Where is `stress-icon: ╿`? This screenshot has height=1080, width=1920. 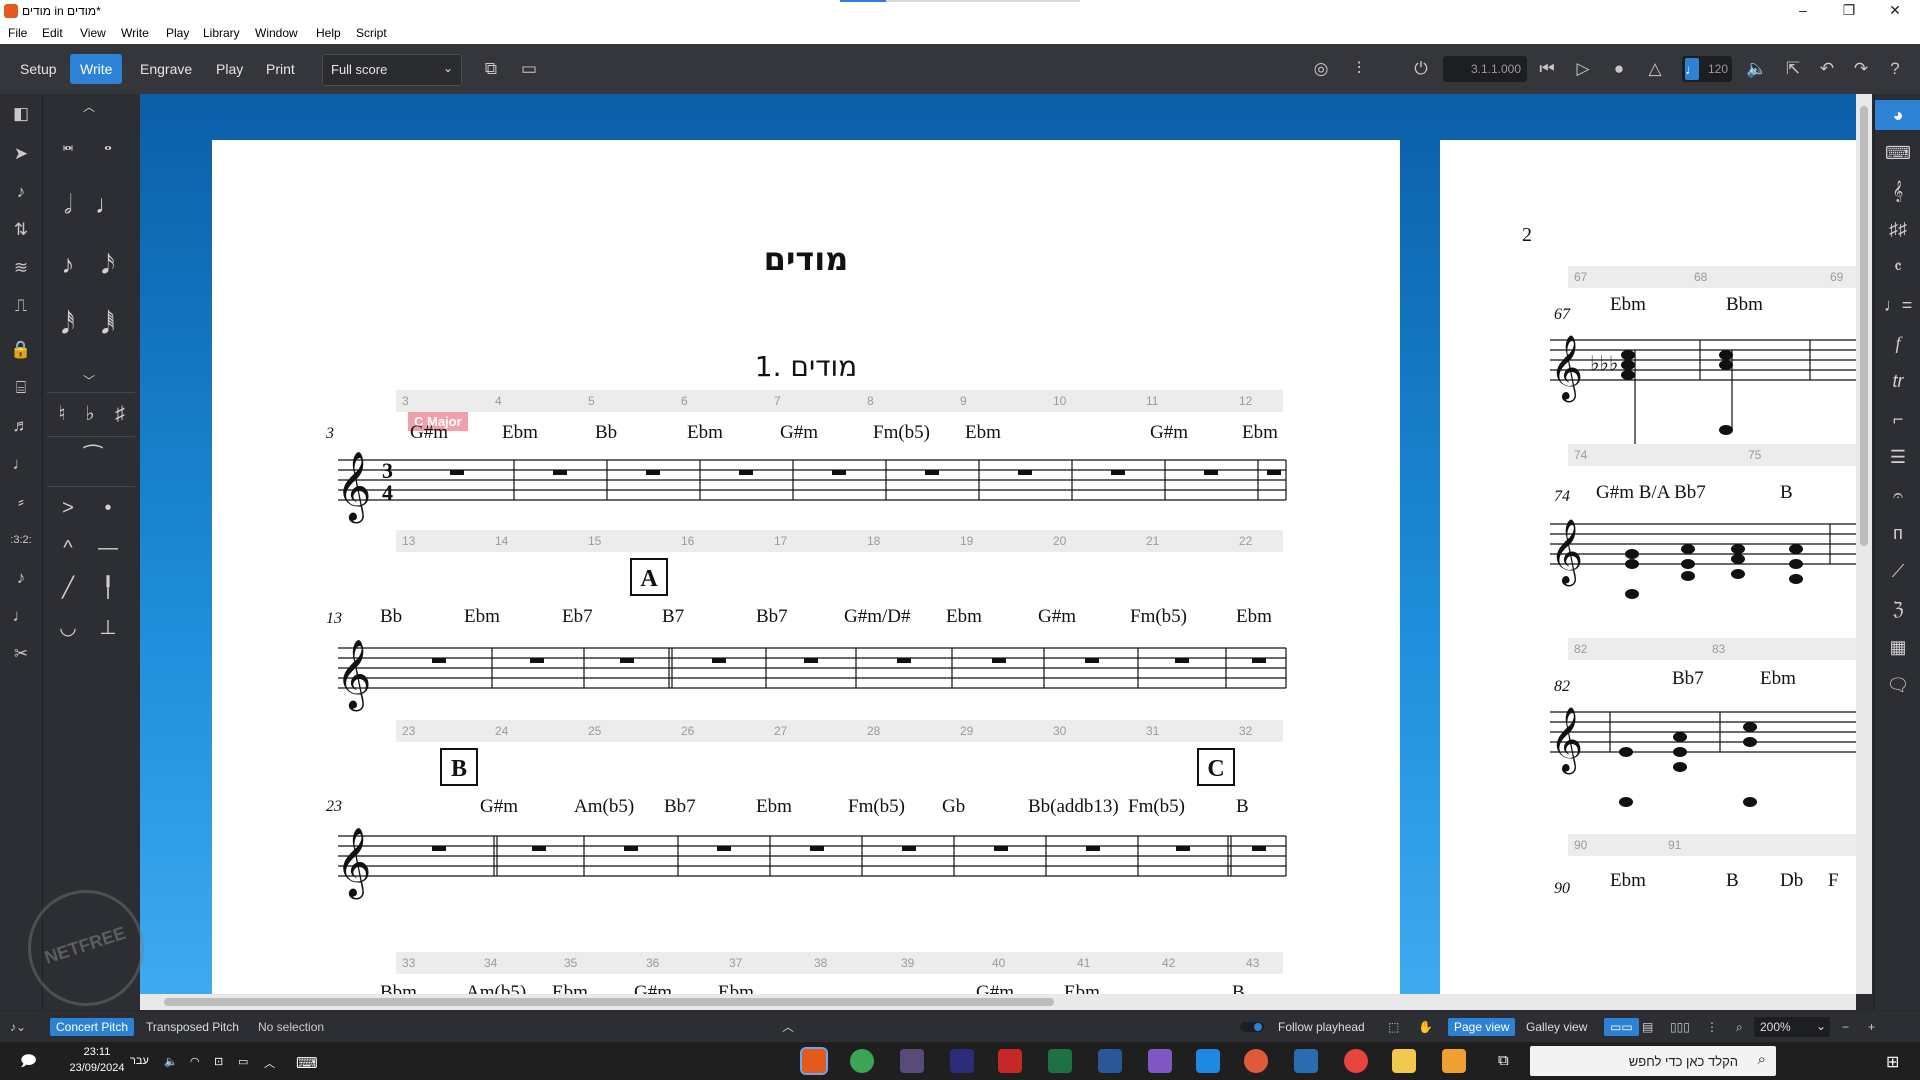 stress-icon: ╿ is located at coordinates (108, 588).